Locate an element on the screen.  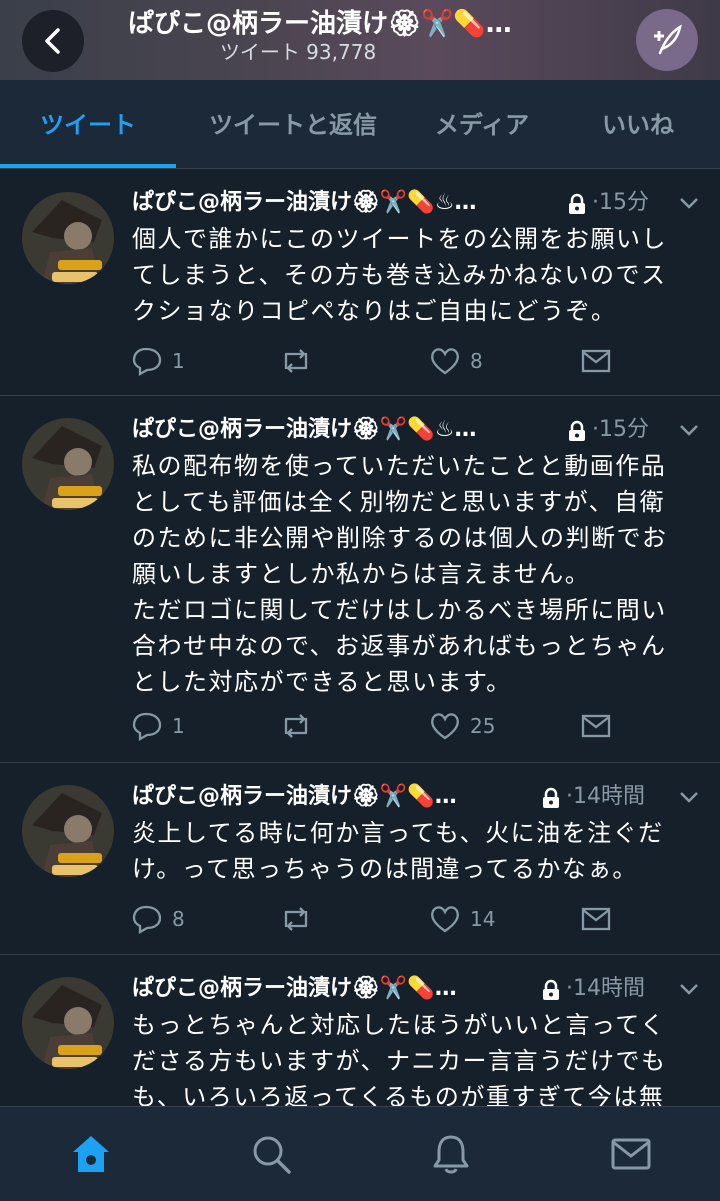
reply-button: 8 is located at coordinates (157, 919).